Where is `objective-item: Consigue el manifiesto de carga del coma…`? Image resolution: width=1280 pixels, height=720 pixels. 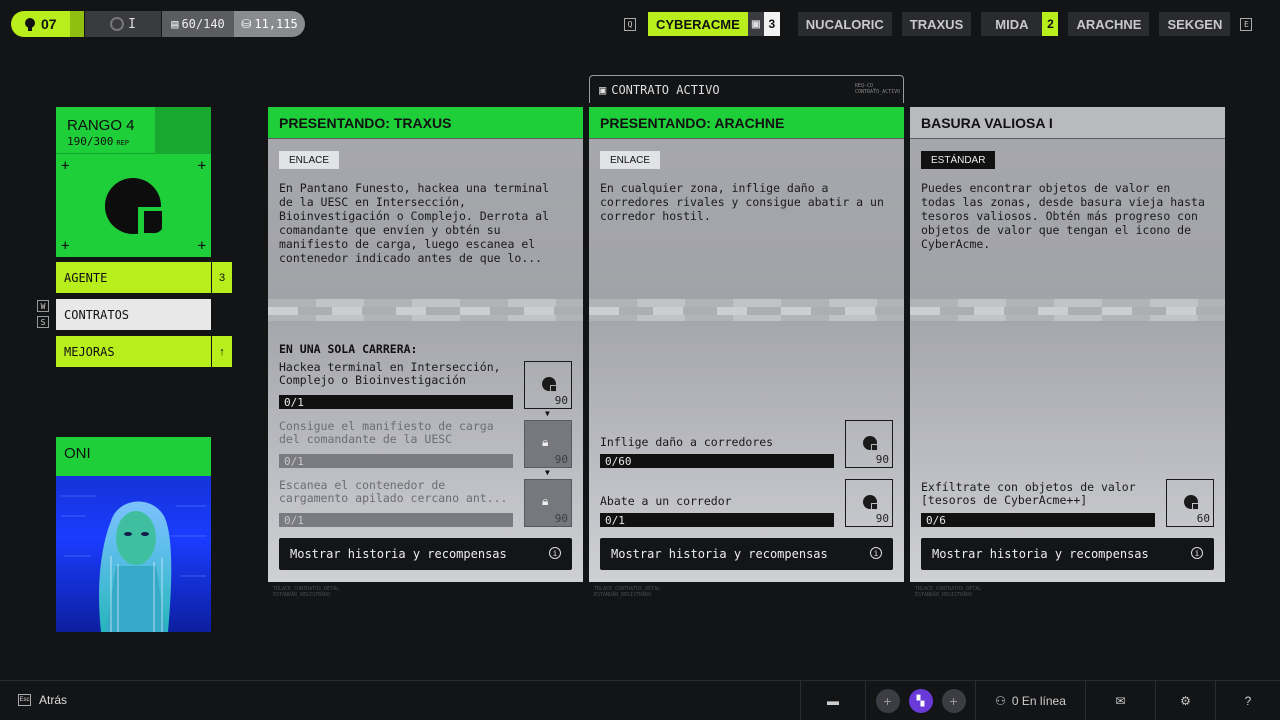
objective-item: Consigue el manifiesto de carga del coma… is located at coordinates (425, 444).